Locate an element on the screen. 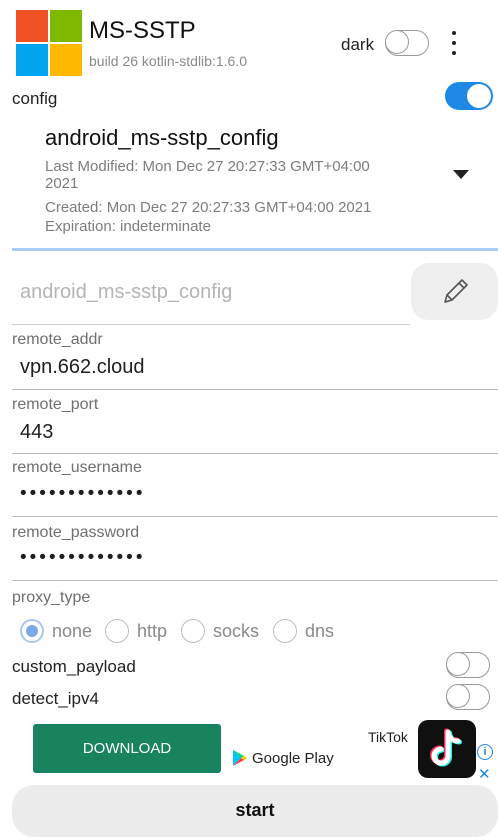 This screenshot has height=837, width=498. proxy-radio-socks: socks is located at coordinates (220, 631).